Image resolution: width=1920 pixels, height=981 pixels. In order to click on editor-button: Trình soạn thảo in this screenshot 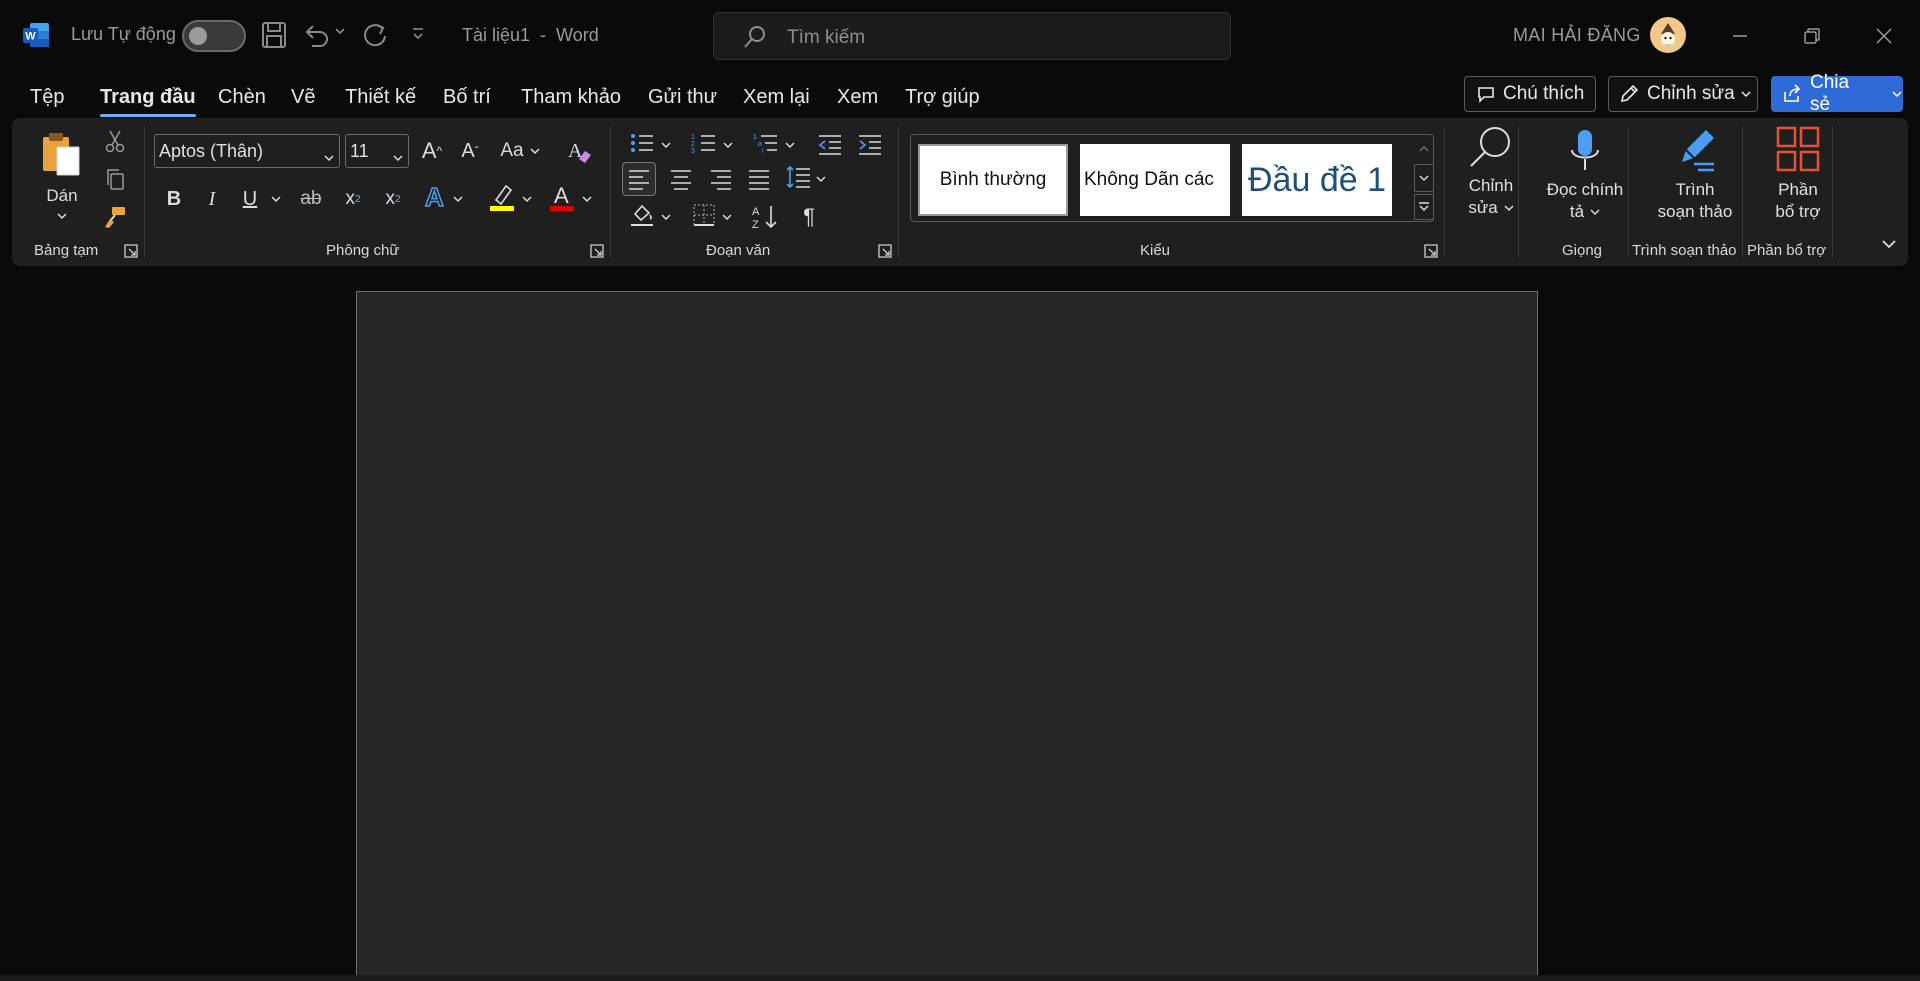, I will do `click(1695, 180)`.